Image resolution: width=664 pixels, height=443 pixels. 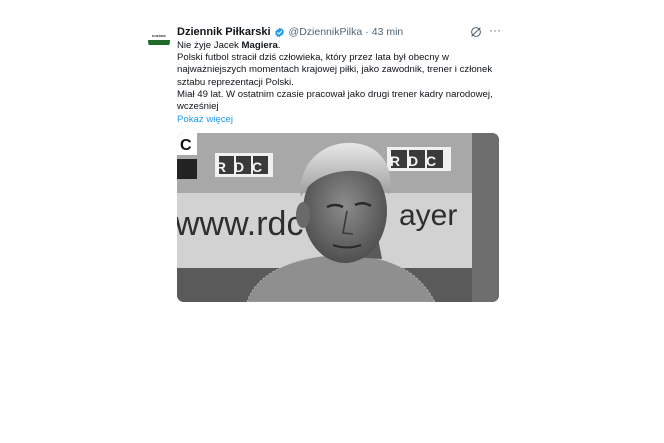 What do you see at coordinates (388, 32) in the screenshot?
I see `tweet-timestamp: 43 min` at bounding box center [388, 32].